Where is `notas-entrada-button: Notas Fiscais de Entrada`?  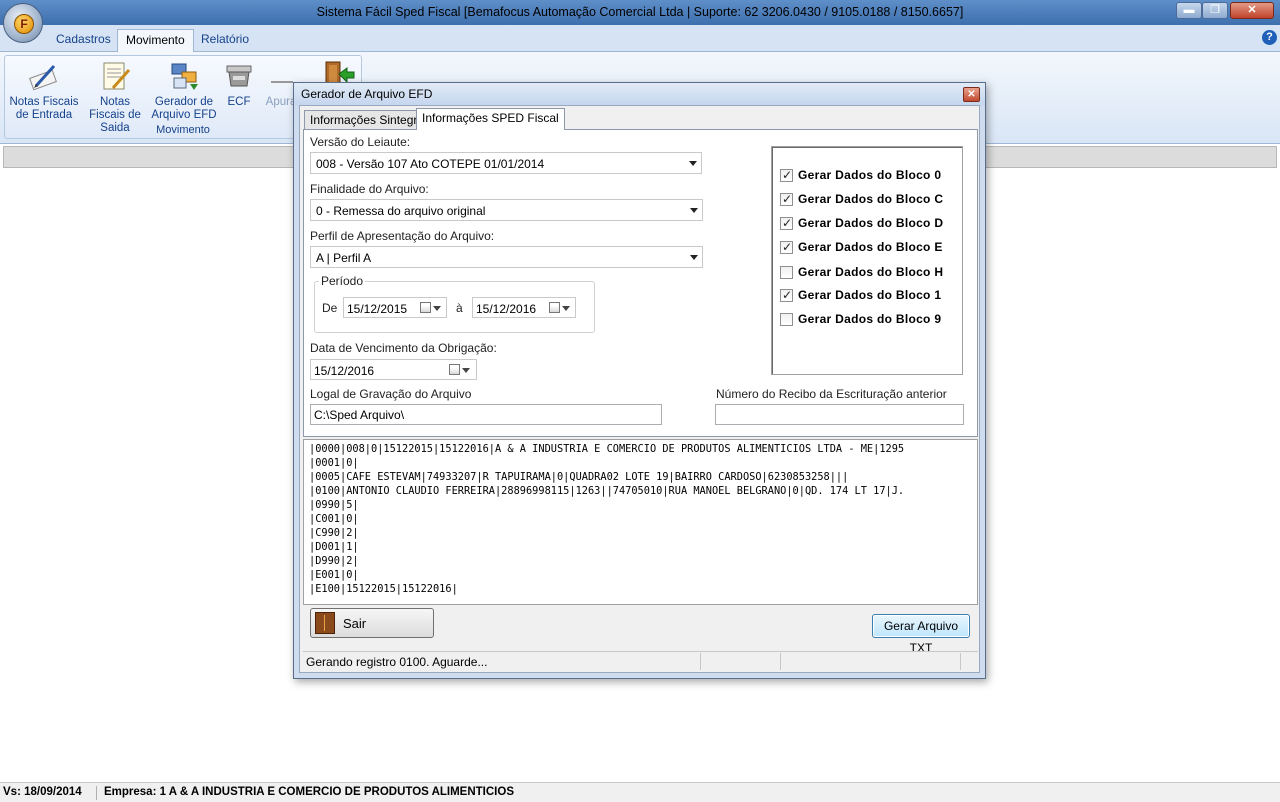 notas-entrada-button: Notas Fiscais de Entrada is located at coordinates (44, 89).